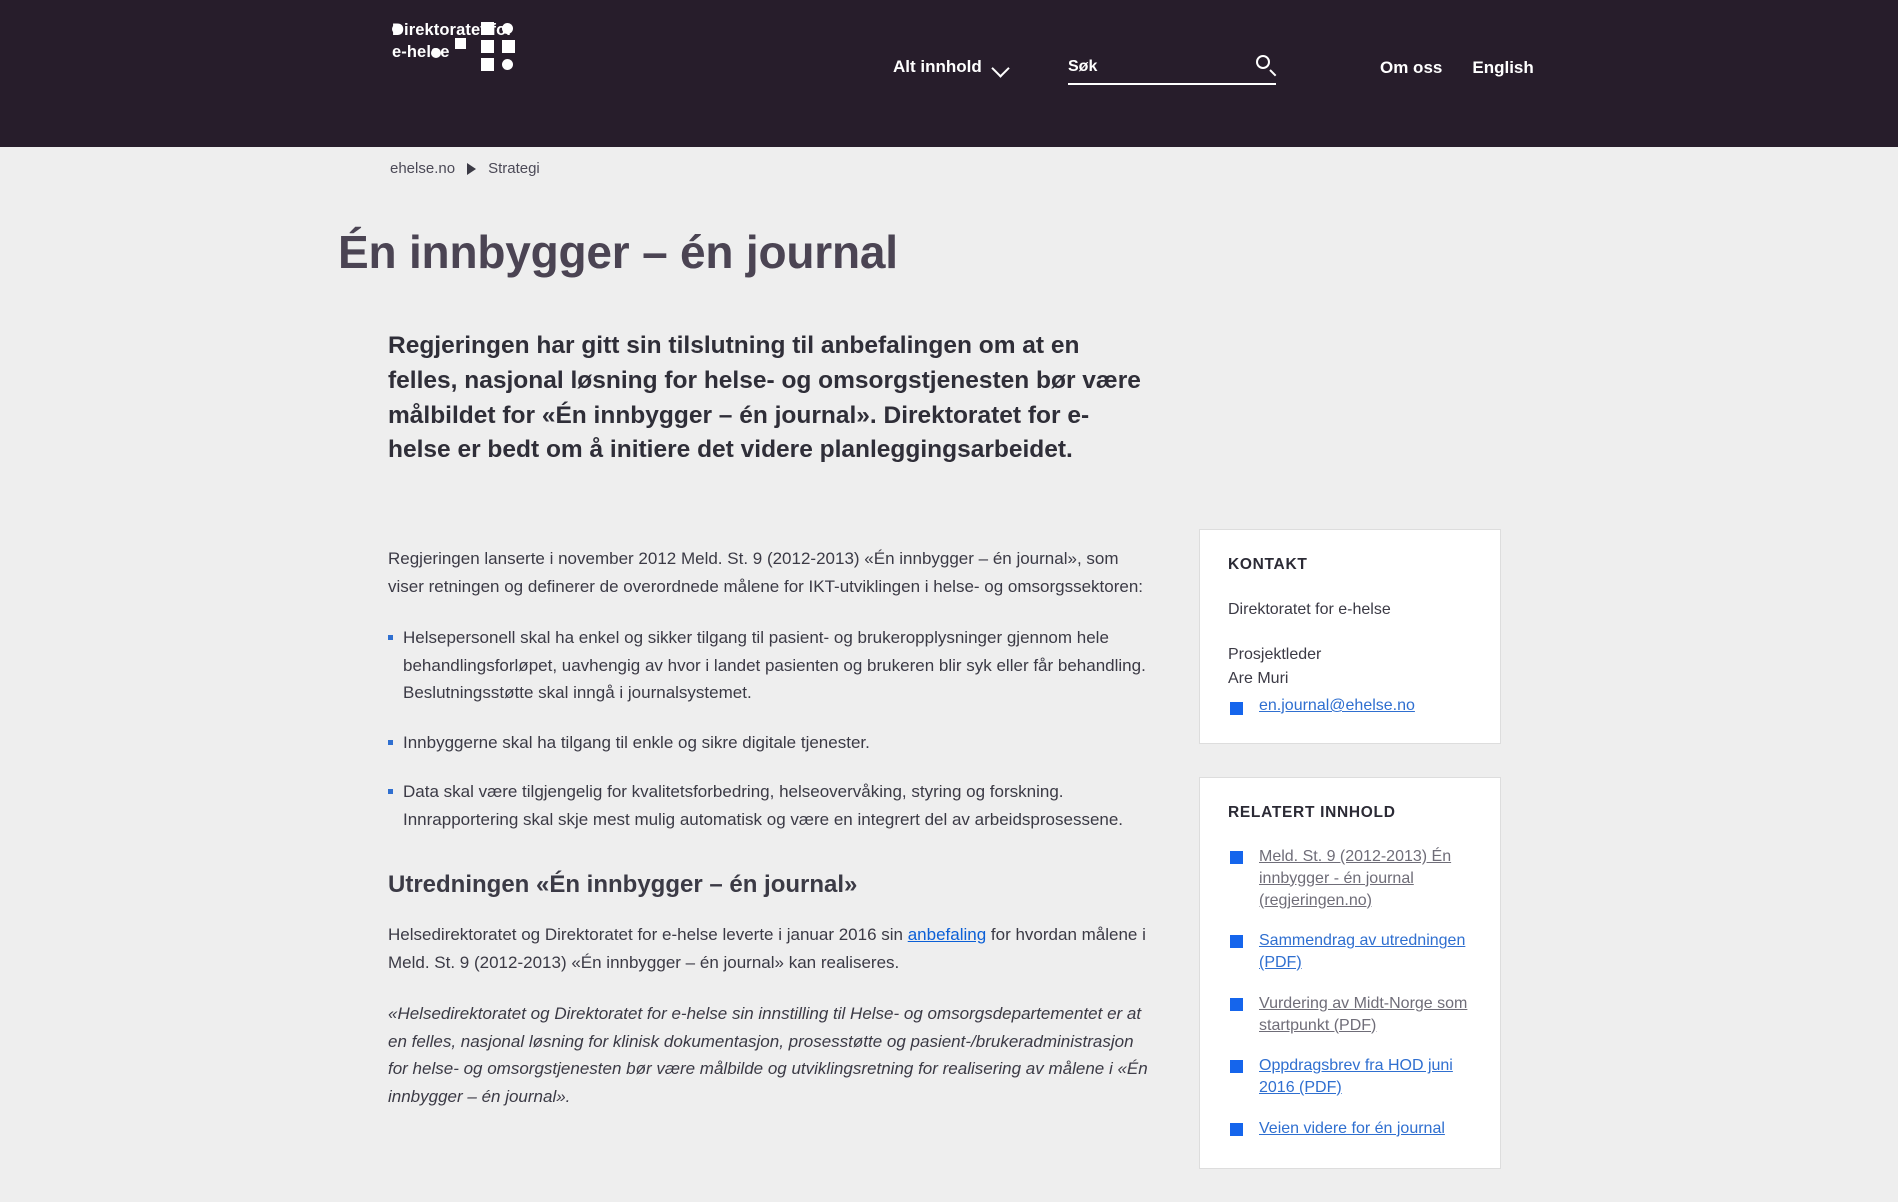  I want to click on list-item: Oppdragsbrev fra HOD juni 2016 (PDF), so click(1350, 1077).